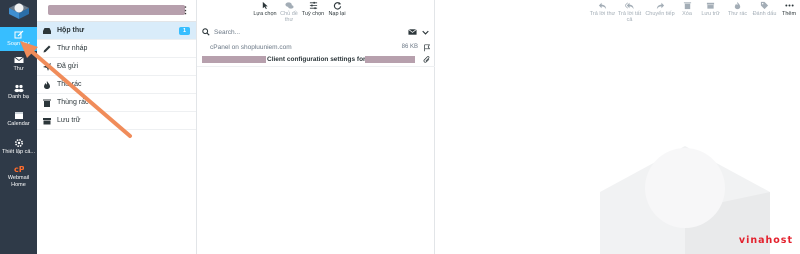 This screenshot has height=254, width=800. What do you see at coordinates (116, 103) in the screenshot?
I see `folder-trash: Thùng rác` at bounding box center [116, 103].